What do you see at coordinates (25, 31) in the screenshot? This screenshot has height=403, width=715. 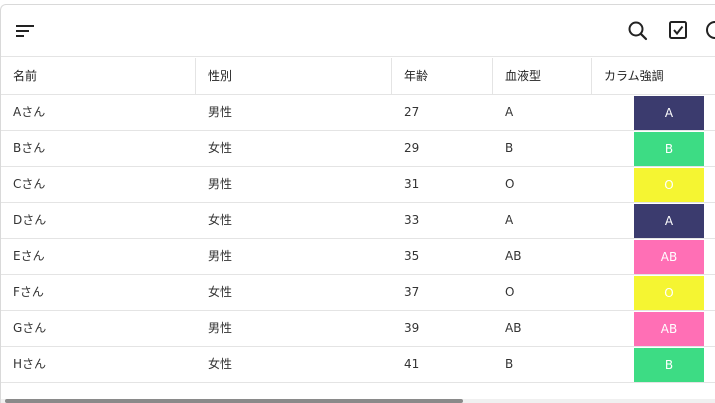 I see `sort-lines-icon` at bounding box center [25, 31].